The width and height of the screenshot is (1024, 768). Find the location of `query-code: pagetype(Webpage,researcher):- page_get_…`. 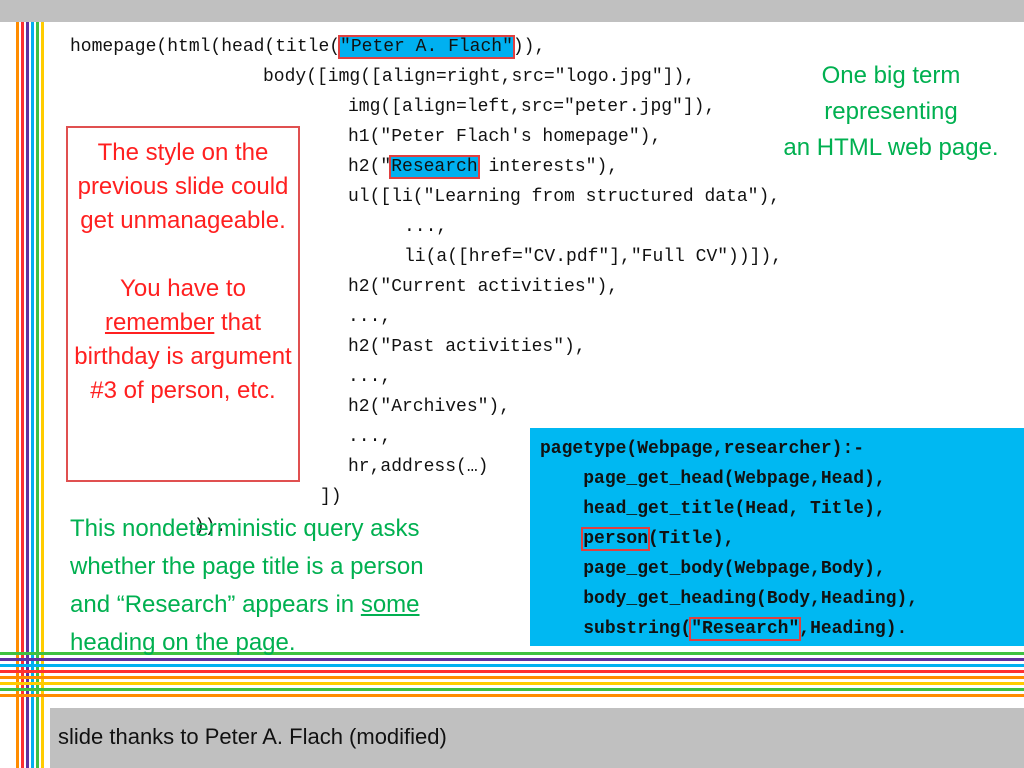

query-code: pagetype(Webpage,researcher):- page_get_… is located at coordinates (729, 540).